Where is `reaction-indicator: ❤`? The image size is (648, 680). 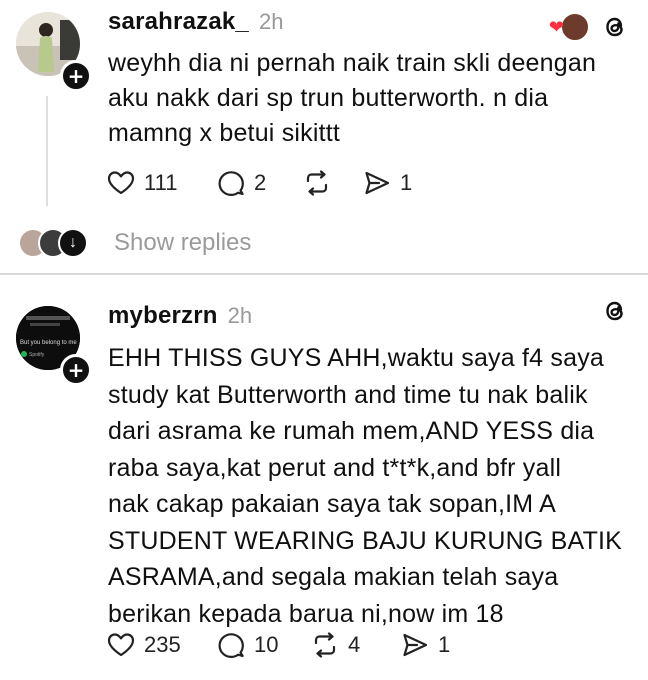 reaction-indicator: ❤ is located at coordinates (569, 27).